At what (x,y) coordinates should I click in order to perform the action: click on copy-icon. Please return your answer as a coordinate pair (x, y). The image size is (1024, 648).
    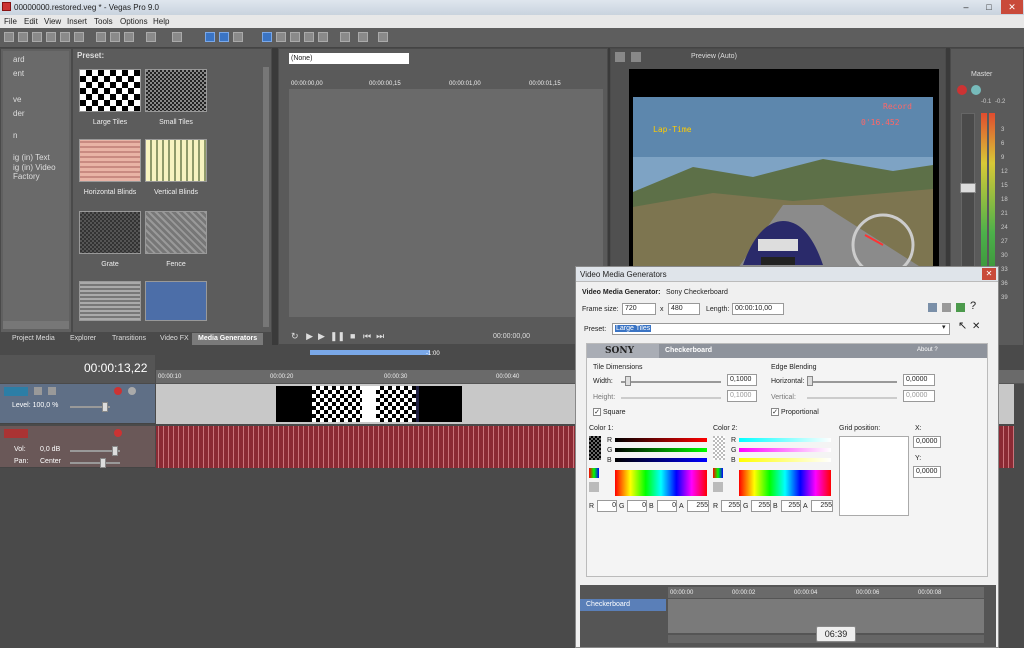
    Looking at the image, I should click on (115, 37).